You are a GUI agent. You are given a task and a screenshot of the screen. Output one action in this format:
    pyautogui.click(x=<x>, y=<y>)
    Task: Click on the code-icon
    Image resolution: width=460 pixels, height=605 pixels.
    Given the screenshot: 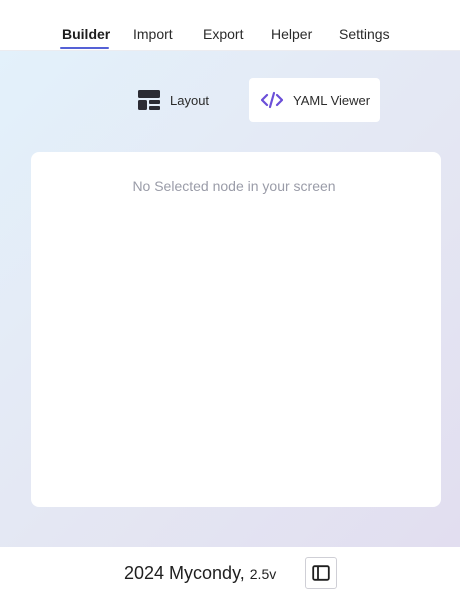 What is the action you would take?
    pyautogui.click(x=272, y=100)
    